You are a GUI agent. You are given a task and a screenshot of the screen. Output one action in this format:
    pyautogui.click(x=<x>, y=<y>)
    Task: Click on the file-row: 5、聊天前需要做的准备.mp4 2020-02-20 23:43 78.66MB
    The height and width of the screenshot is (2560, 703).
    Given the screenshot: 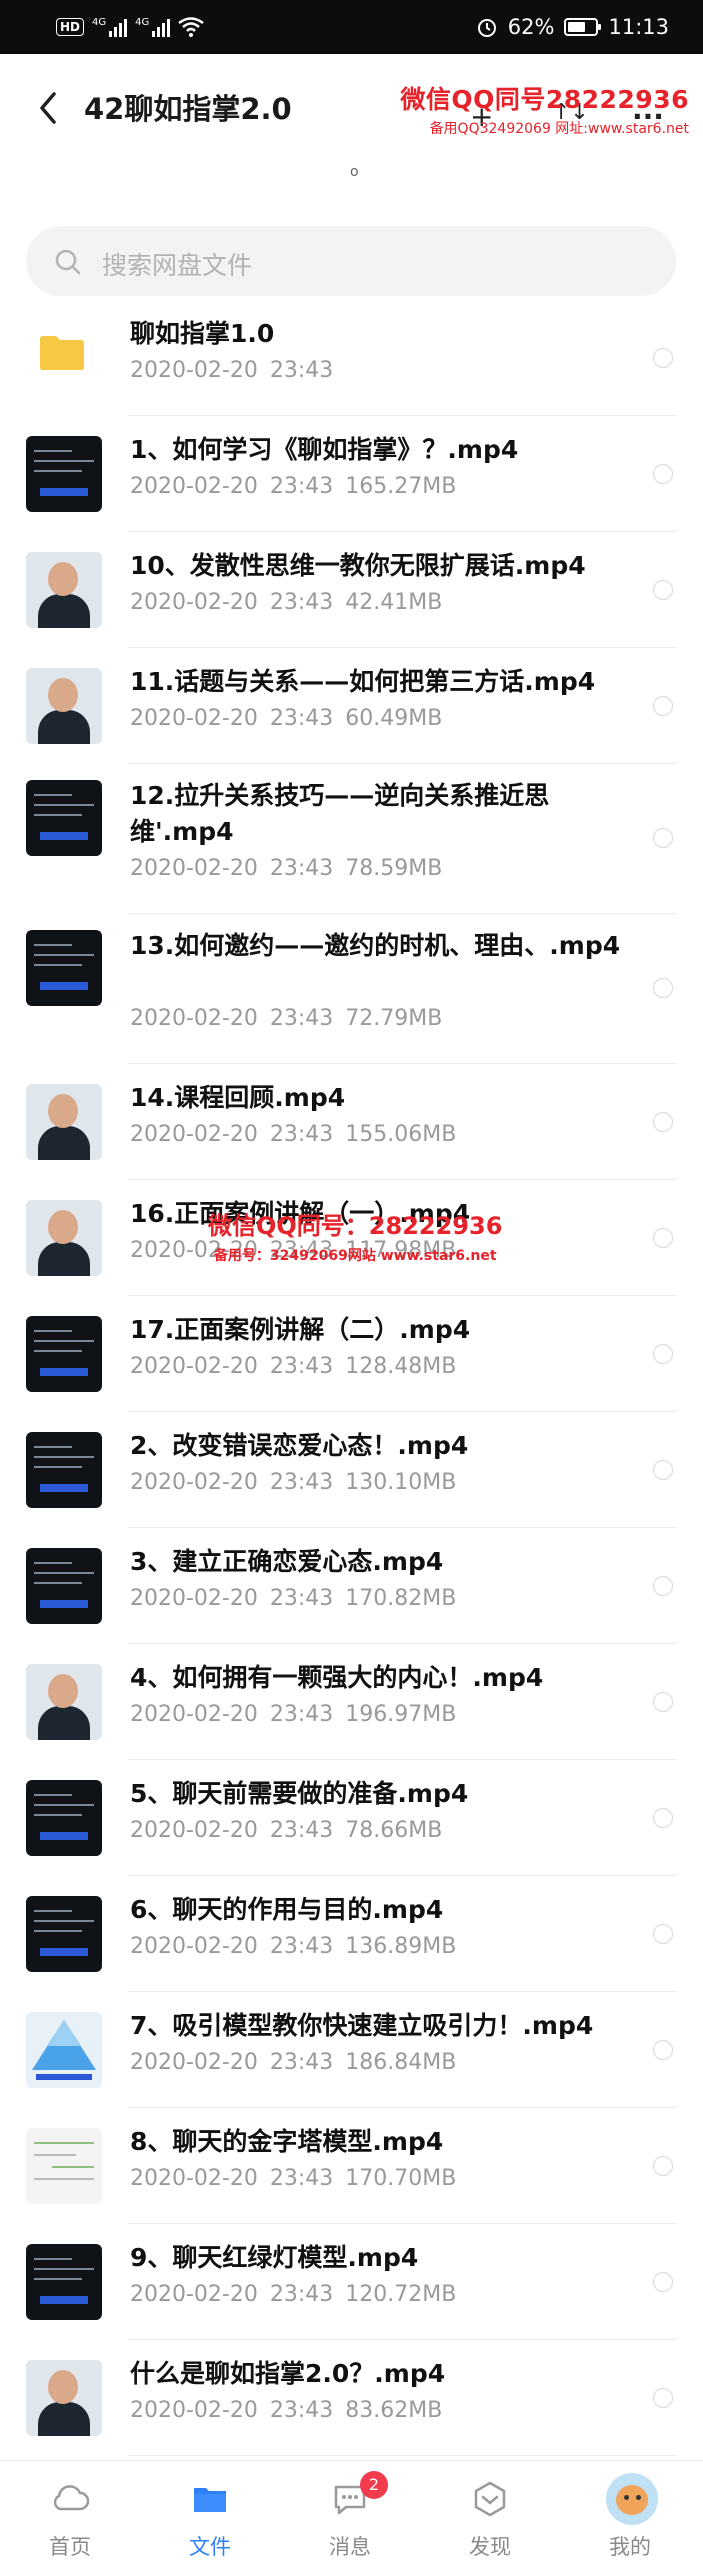 What is the action you would take?
    pyautogui.click(x=351, y=1818)
    